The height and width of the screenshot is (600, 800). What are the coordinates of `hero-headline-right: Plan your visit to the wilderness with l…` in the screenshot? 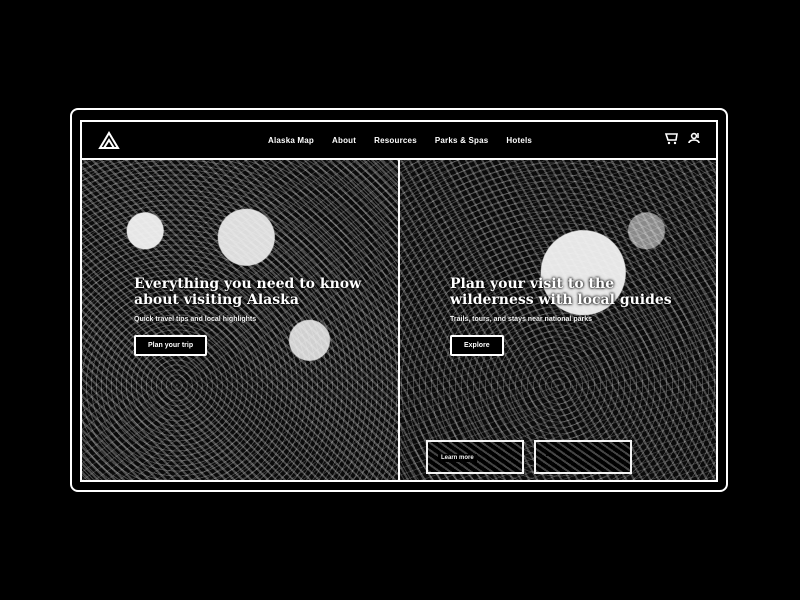 It's located at (561, 292).